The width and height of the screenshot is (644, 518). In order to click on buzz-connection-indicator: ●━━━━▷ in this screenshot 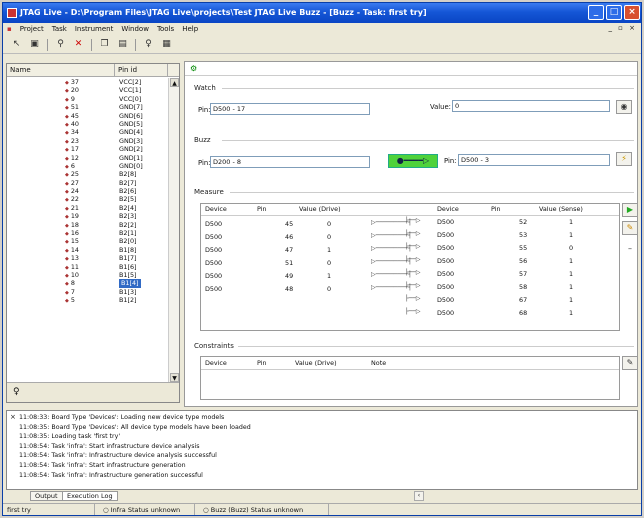, I will do `click(413, 161)`.